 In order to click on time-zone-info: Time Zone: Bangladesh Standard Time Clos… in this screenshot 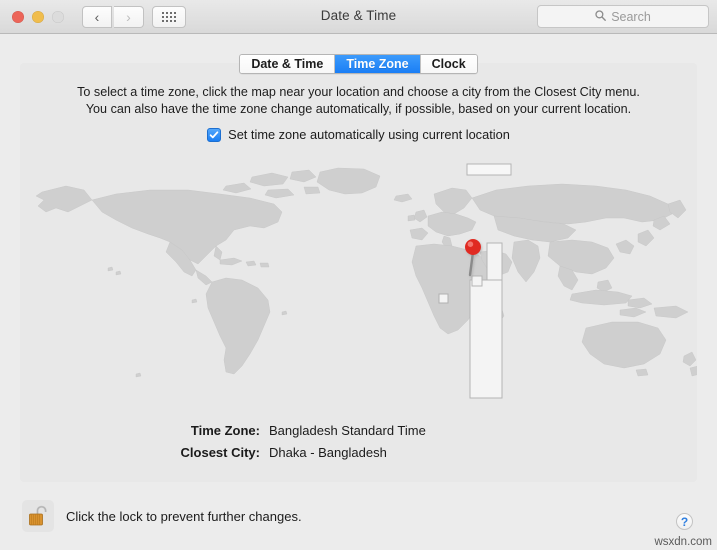, I will do `click(358, 445)`.